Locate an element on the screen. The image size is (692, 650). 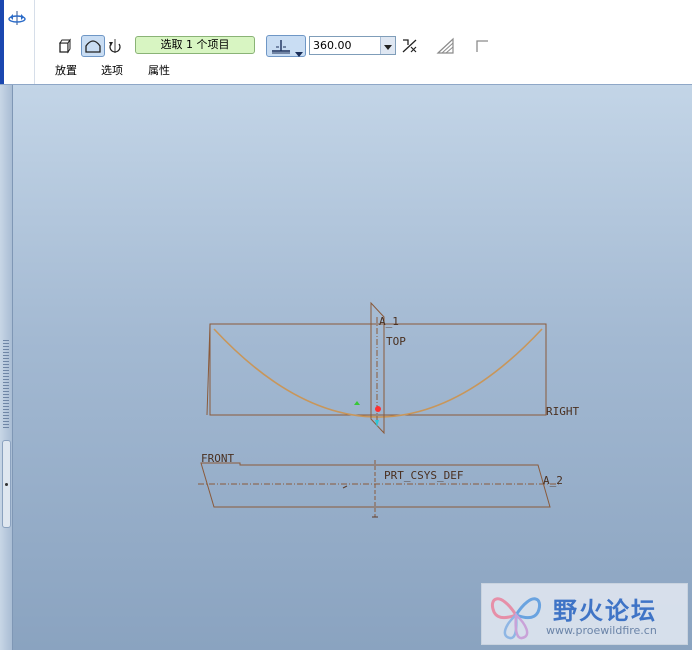
solid-button is located at coordinates (65, 46).